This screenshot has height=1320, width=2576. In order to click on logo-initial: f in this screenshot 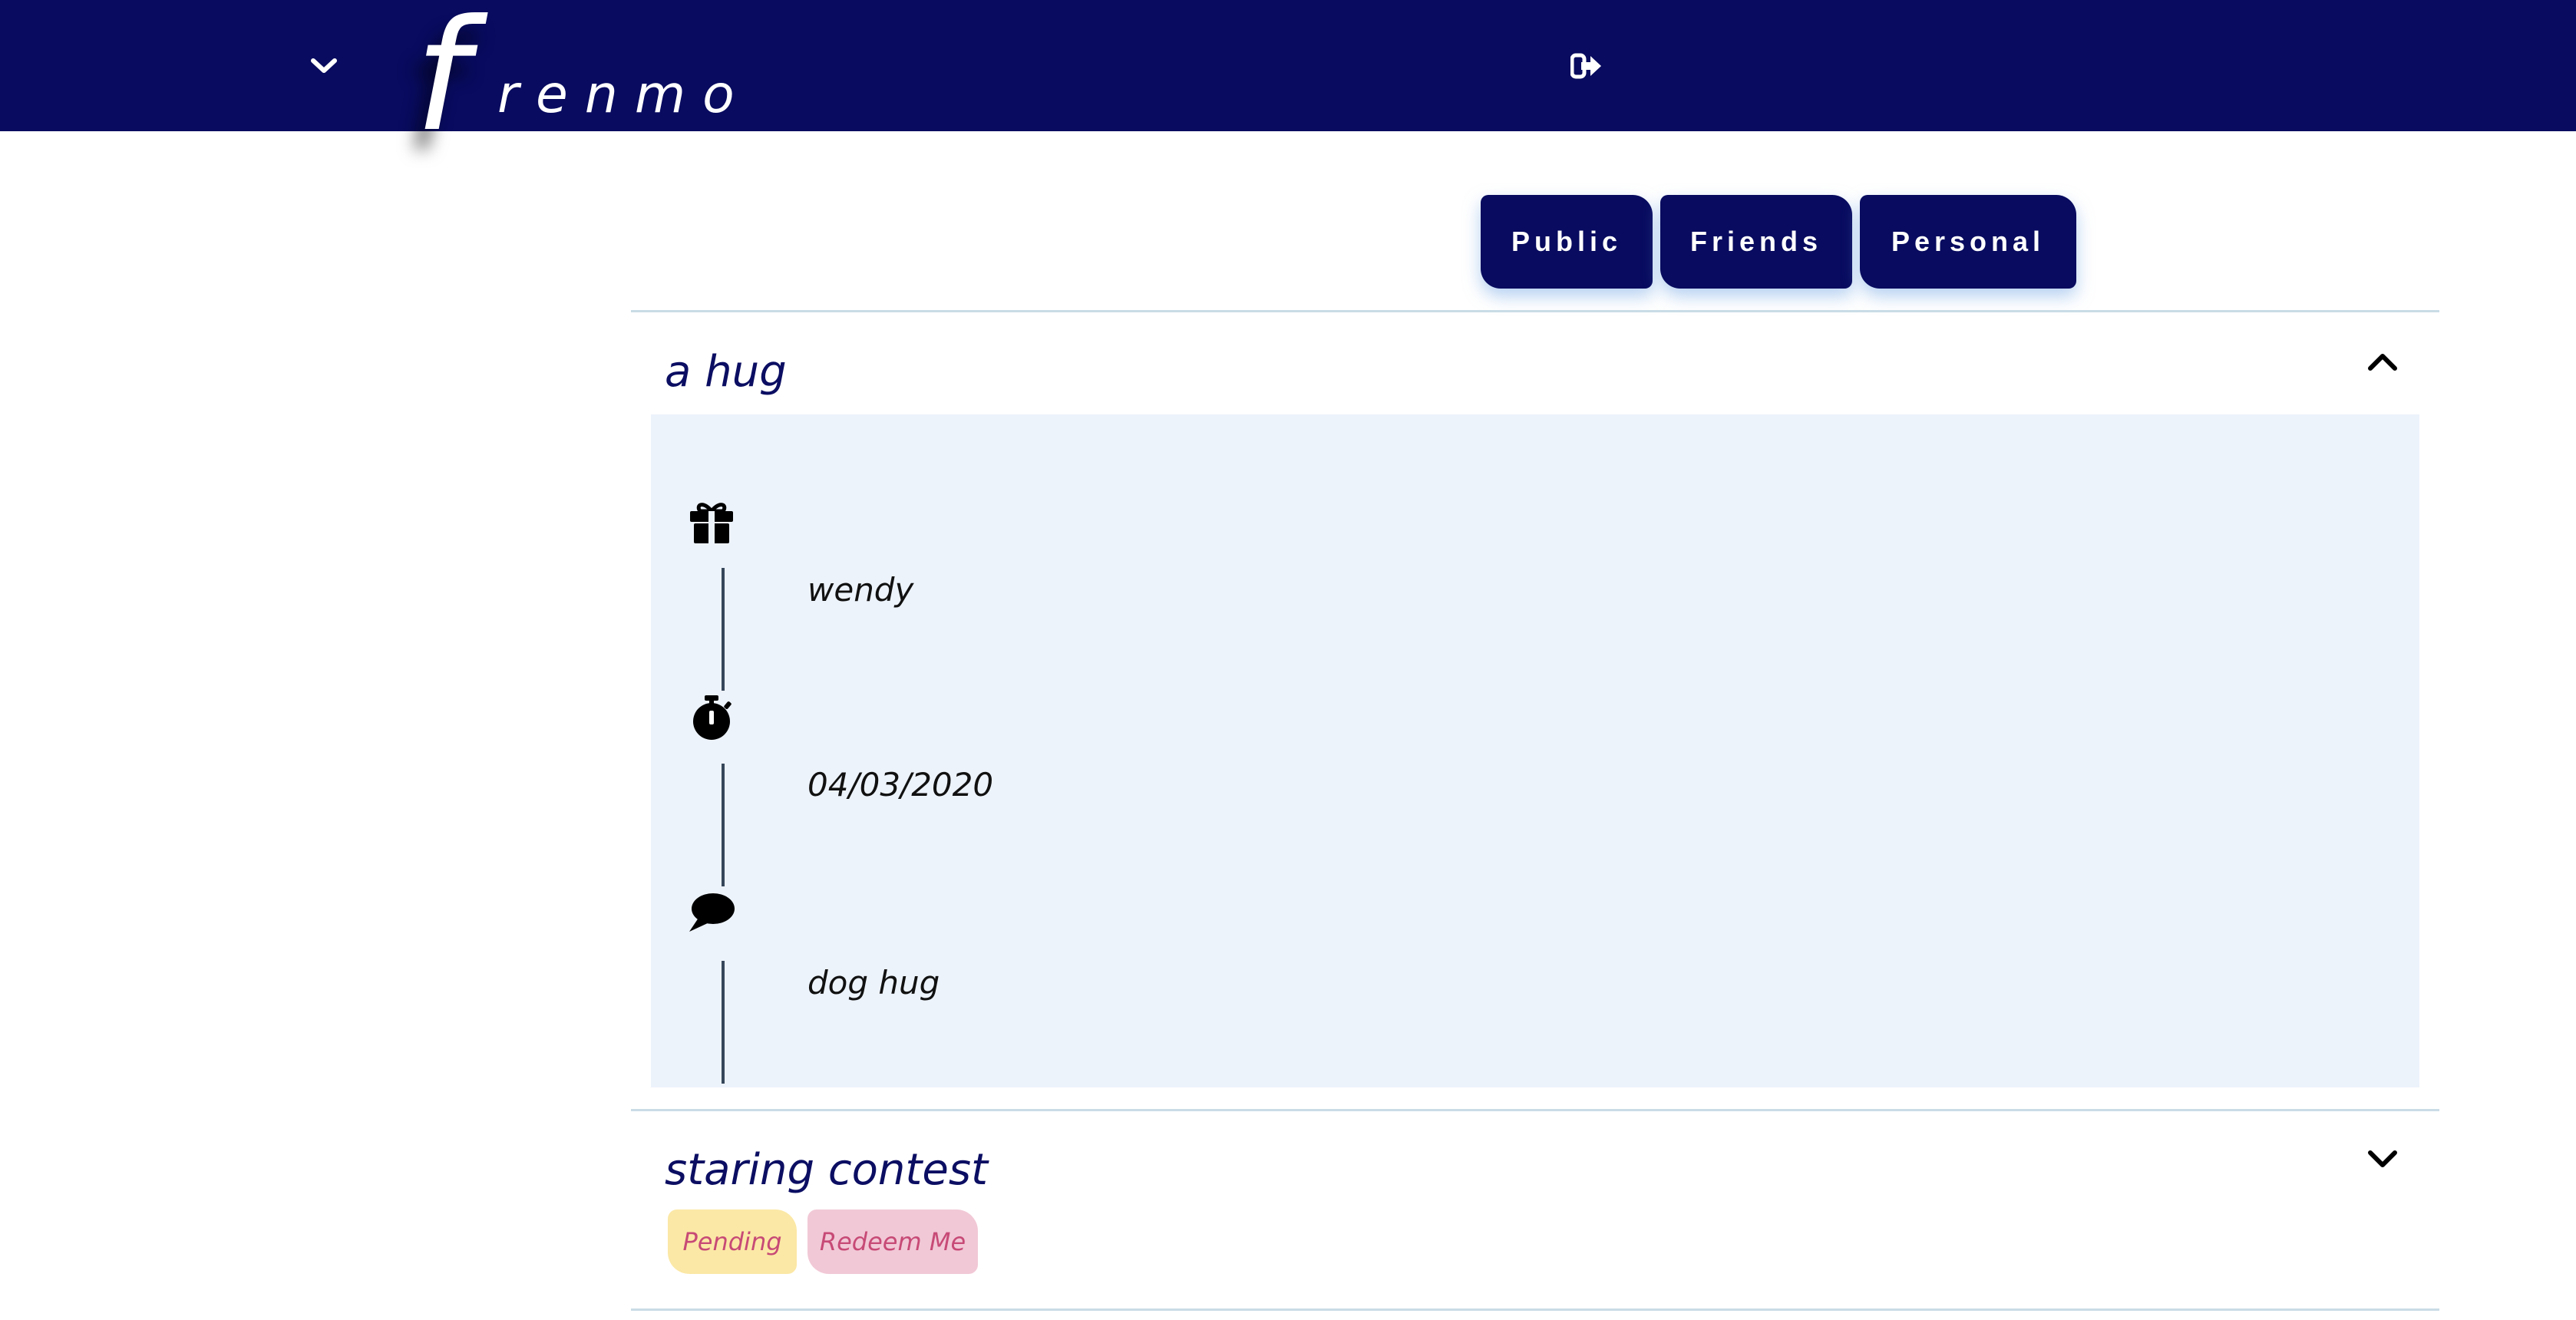, I will do `click(441, 83)`.